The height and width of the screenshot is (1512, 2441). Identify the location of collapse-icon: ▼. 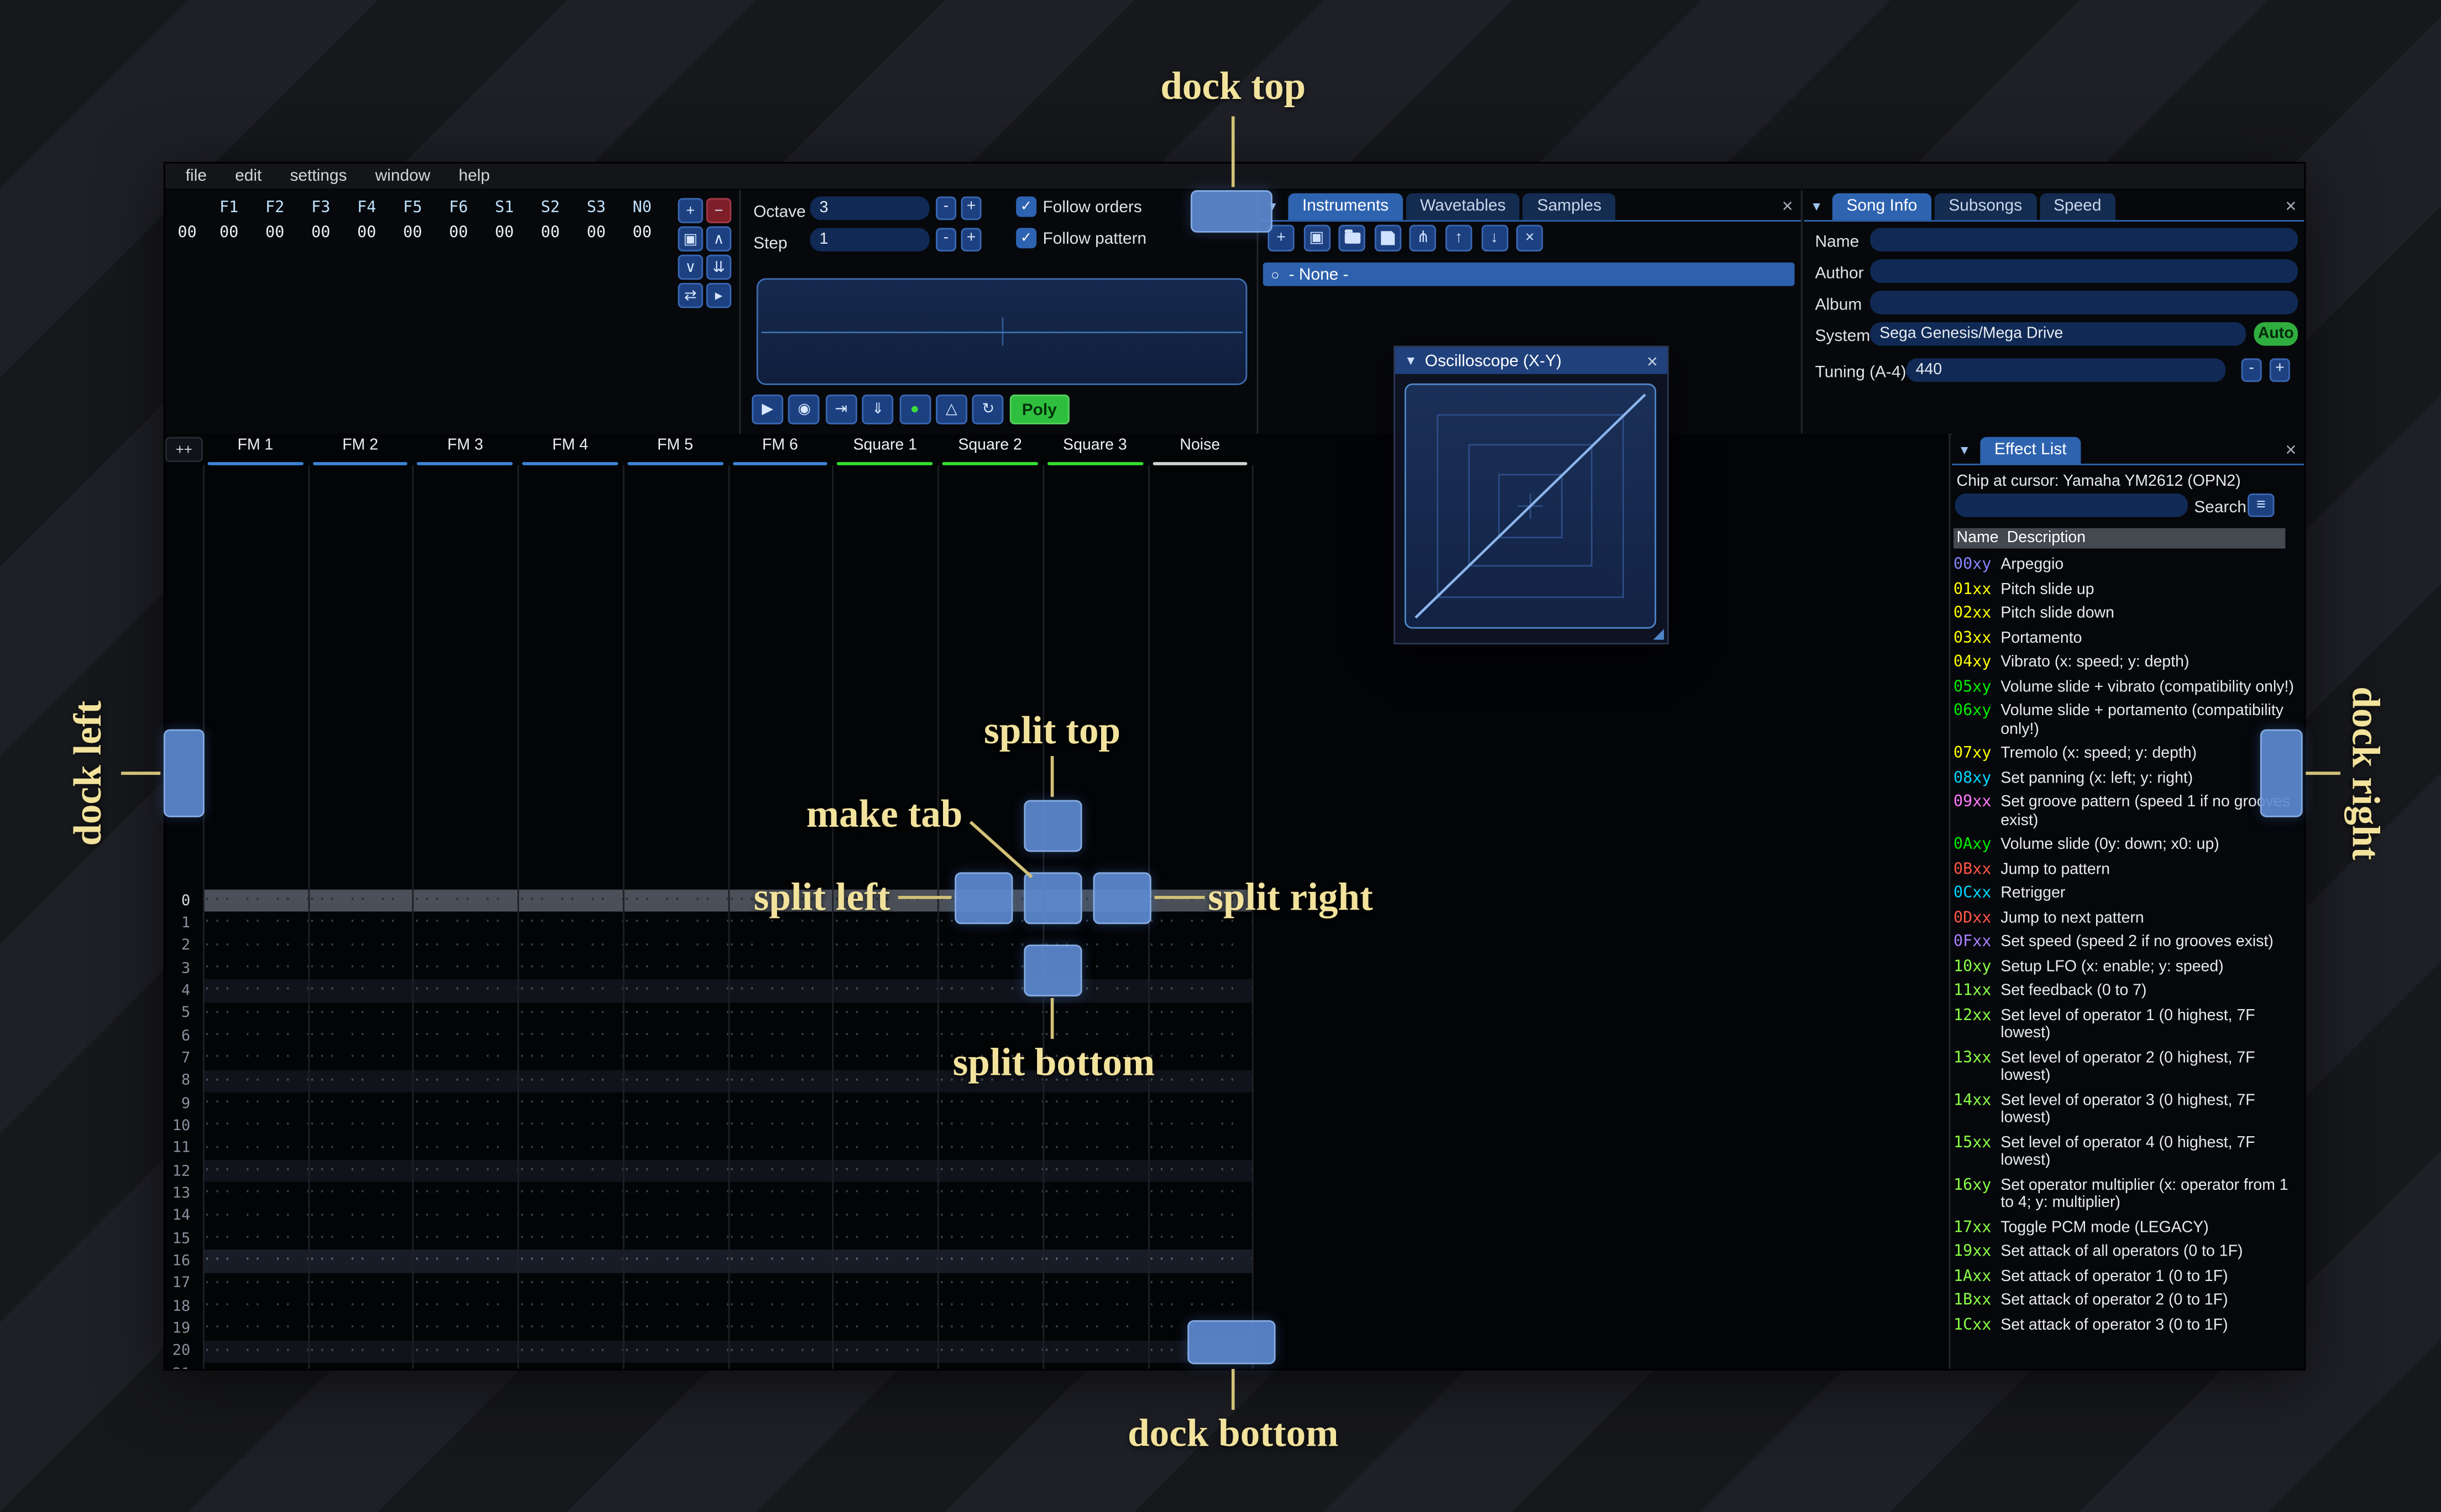
(1819, 207).